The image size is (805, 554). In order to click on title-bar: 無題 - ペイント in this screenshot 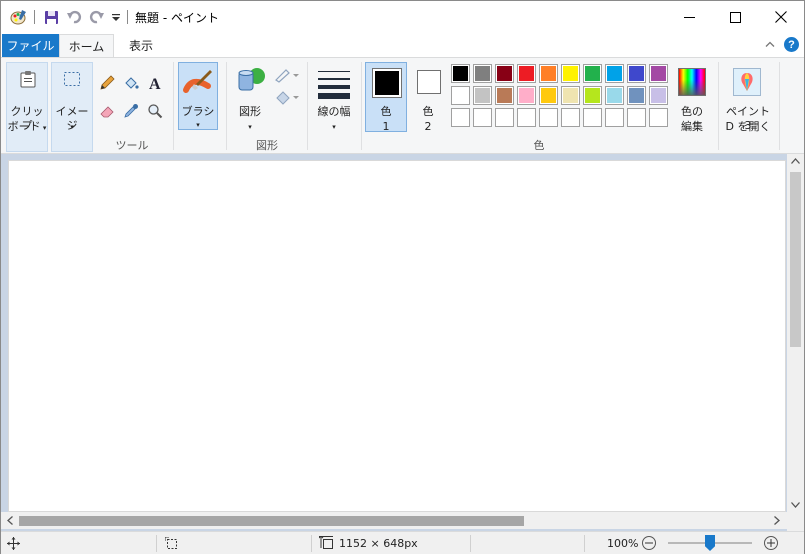, I will do `click(402, 17)`.